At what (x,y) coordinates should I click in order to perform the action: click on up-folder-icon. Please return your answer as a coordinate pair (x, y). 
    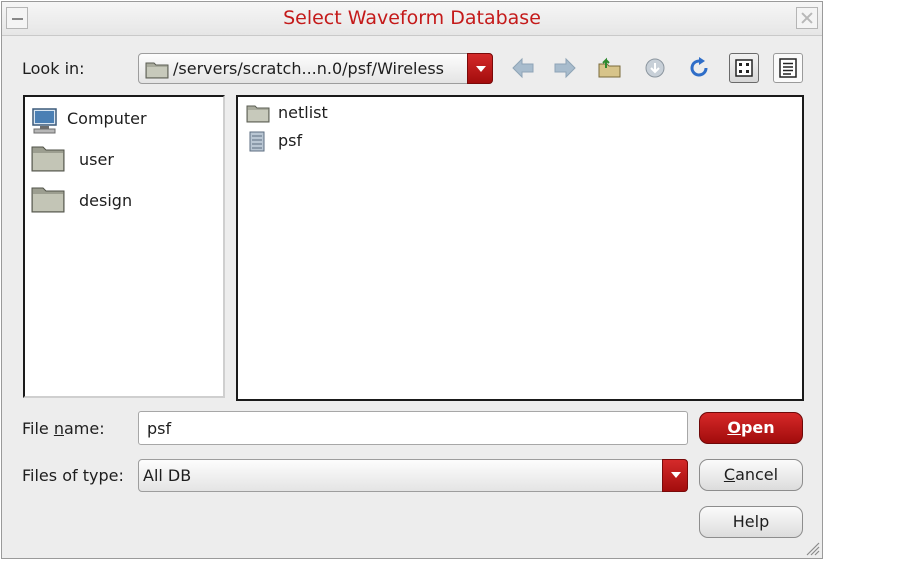
    Looking at the image, I should click on (609, 67).